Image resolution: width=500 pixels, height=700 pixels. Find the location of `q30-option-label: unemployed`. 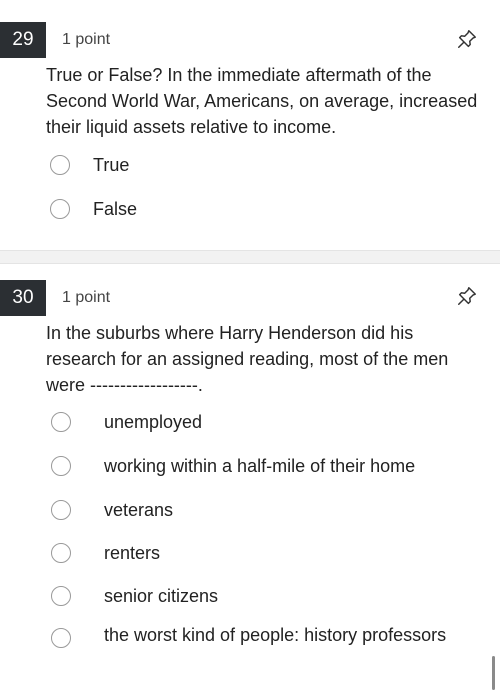

q30-option-label: unemployed is located at coordinates (153, 421).